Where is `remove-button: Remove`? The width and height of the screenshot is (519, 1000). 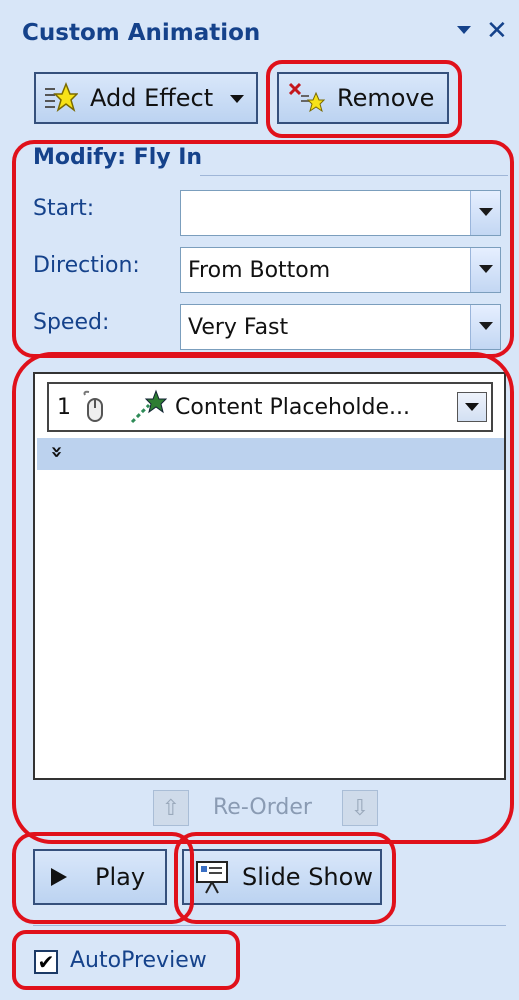 remove-button: Remove is located at coordinates (363, 98).